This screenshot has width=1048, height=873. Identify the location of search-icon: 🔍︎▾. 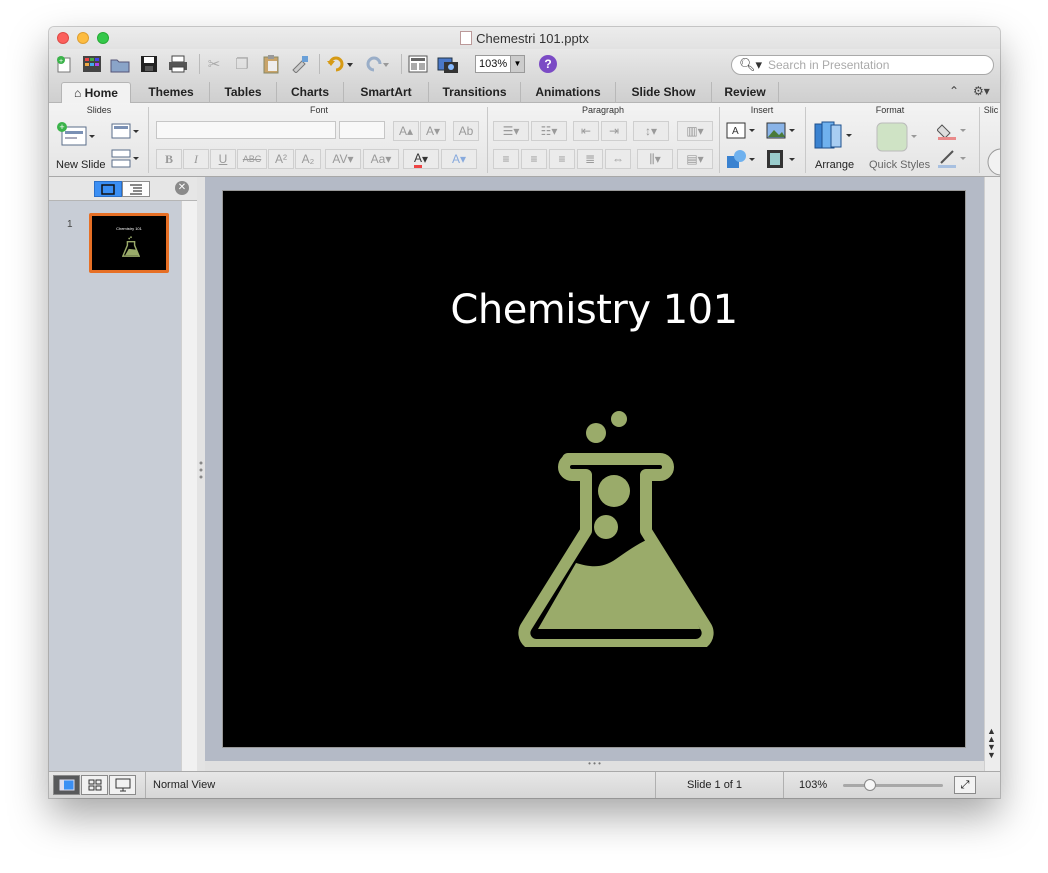
(751, 64).